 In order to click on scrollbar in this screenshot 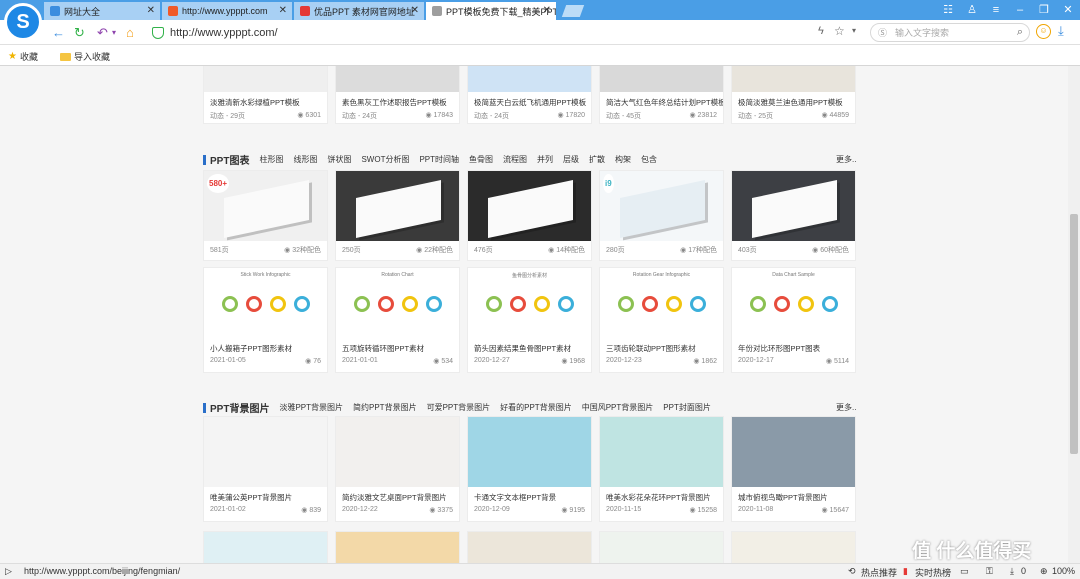, I will do `click(1074, 314)`.